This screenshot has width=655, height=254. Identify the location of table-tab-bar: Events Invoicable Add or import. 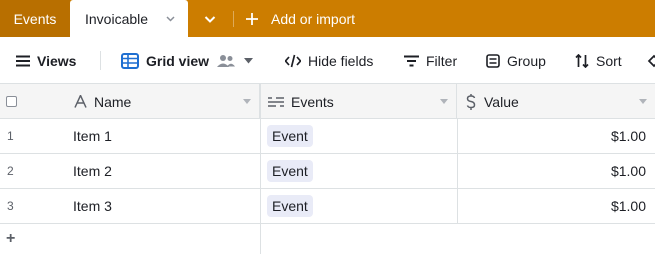
(327, 18).